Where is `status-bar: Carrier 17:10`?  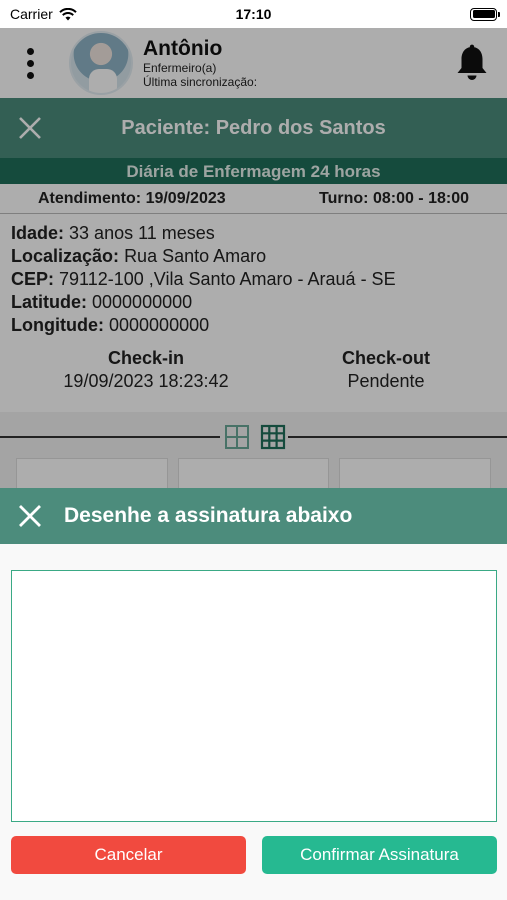 status-bar: Carrier 17:10 is located at coordinates (253, 14).